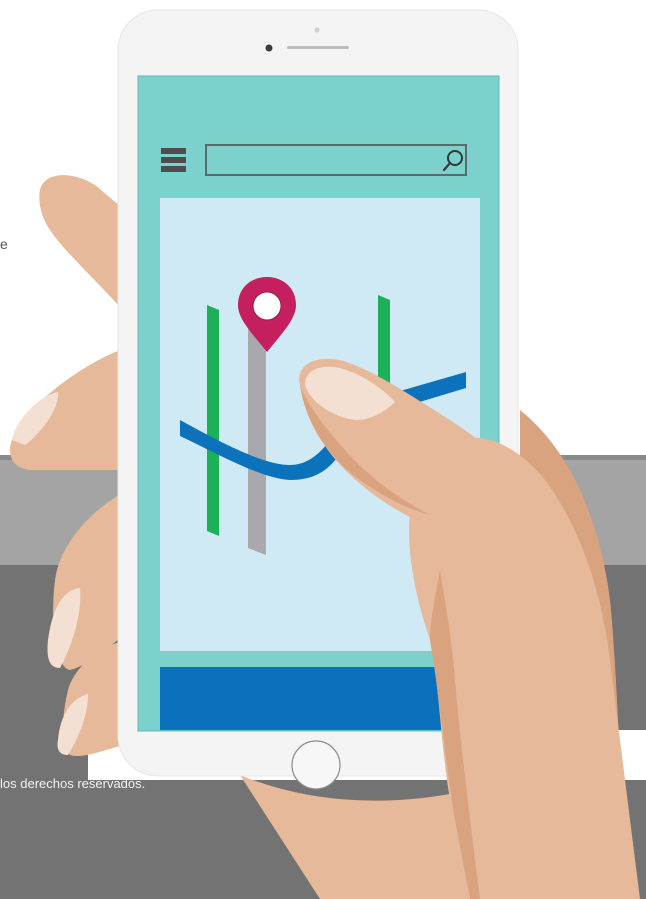 The image size is (646, 899). I want to click on phone-sensor-dot, so click(317, 30).